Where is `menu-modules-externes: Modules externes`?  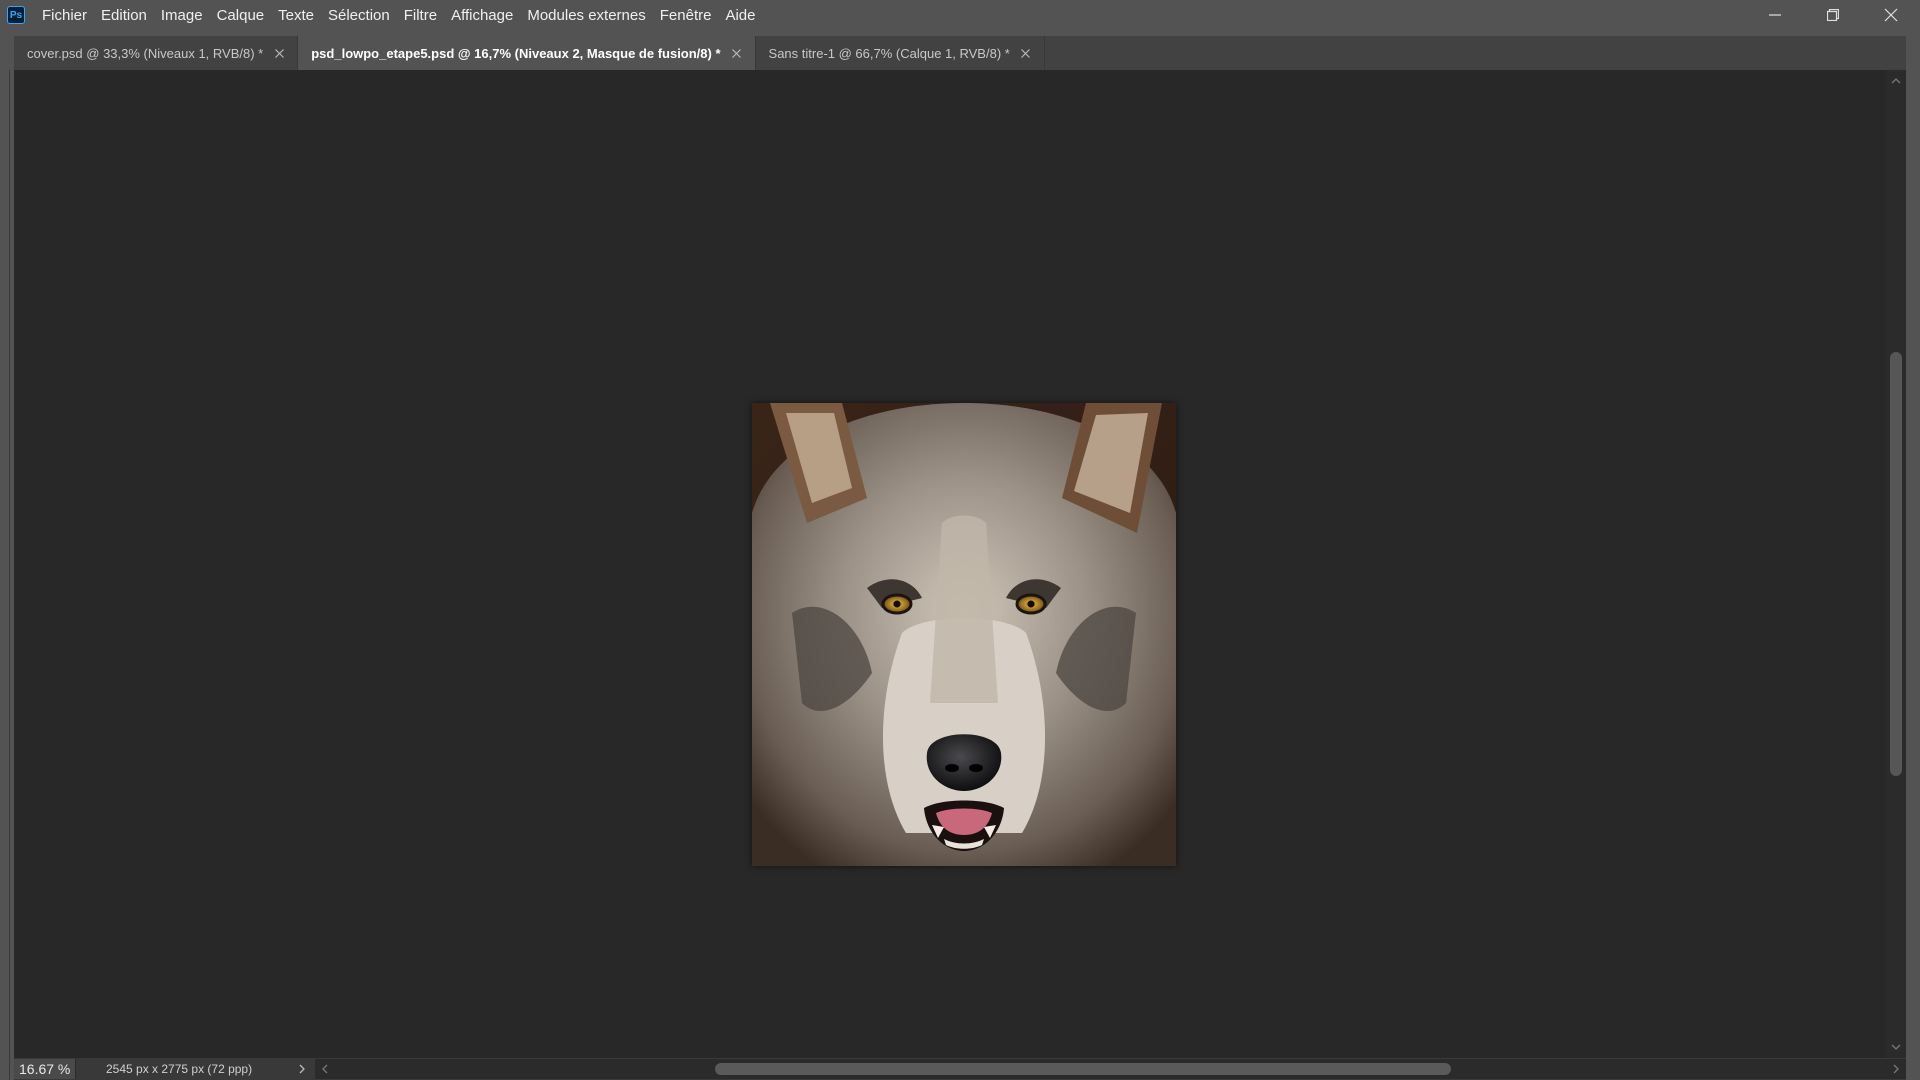 menu-modules-externes: Modules externes is located at coordinates (586, 15).